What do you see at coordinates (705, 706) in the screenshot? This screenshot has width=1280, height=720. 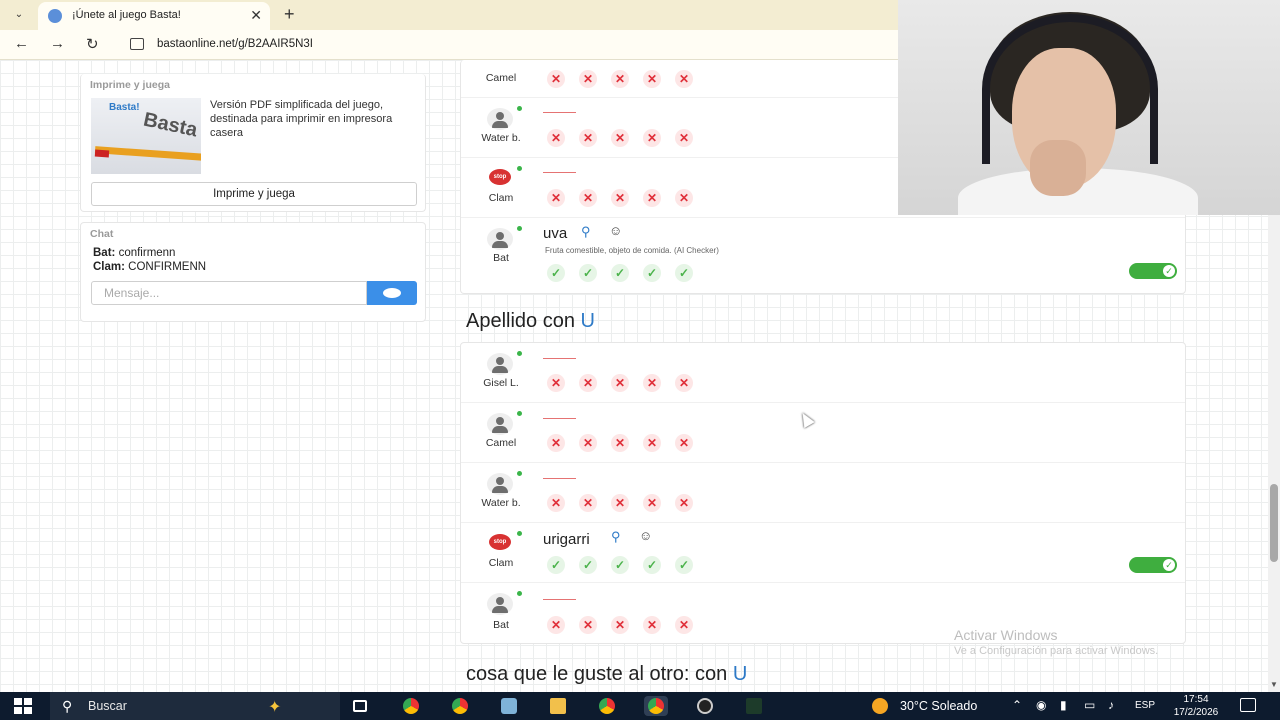 I see `recorder-icon` at bounding box center [705, 706].